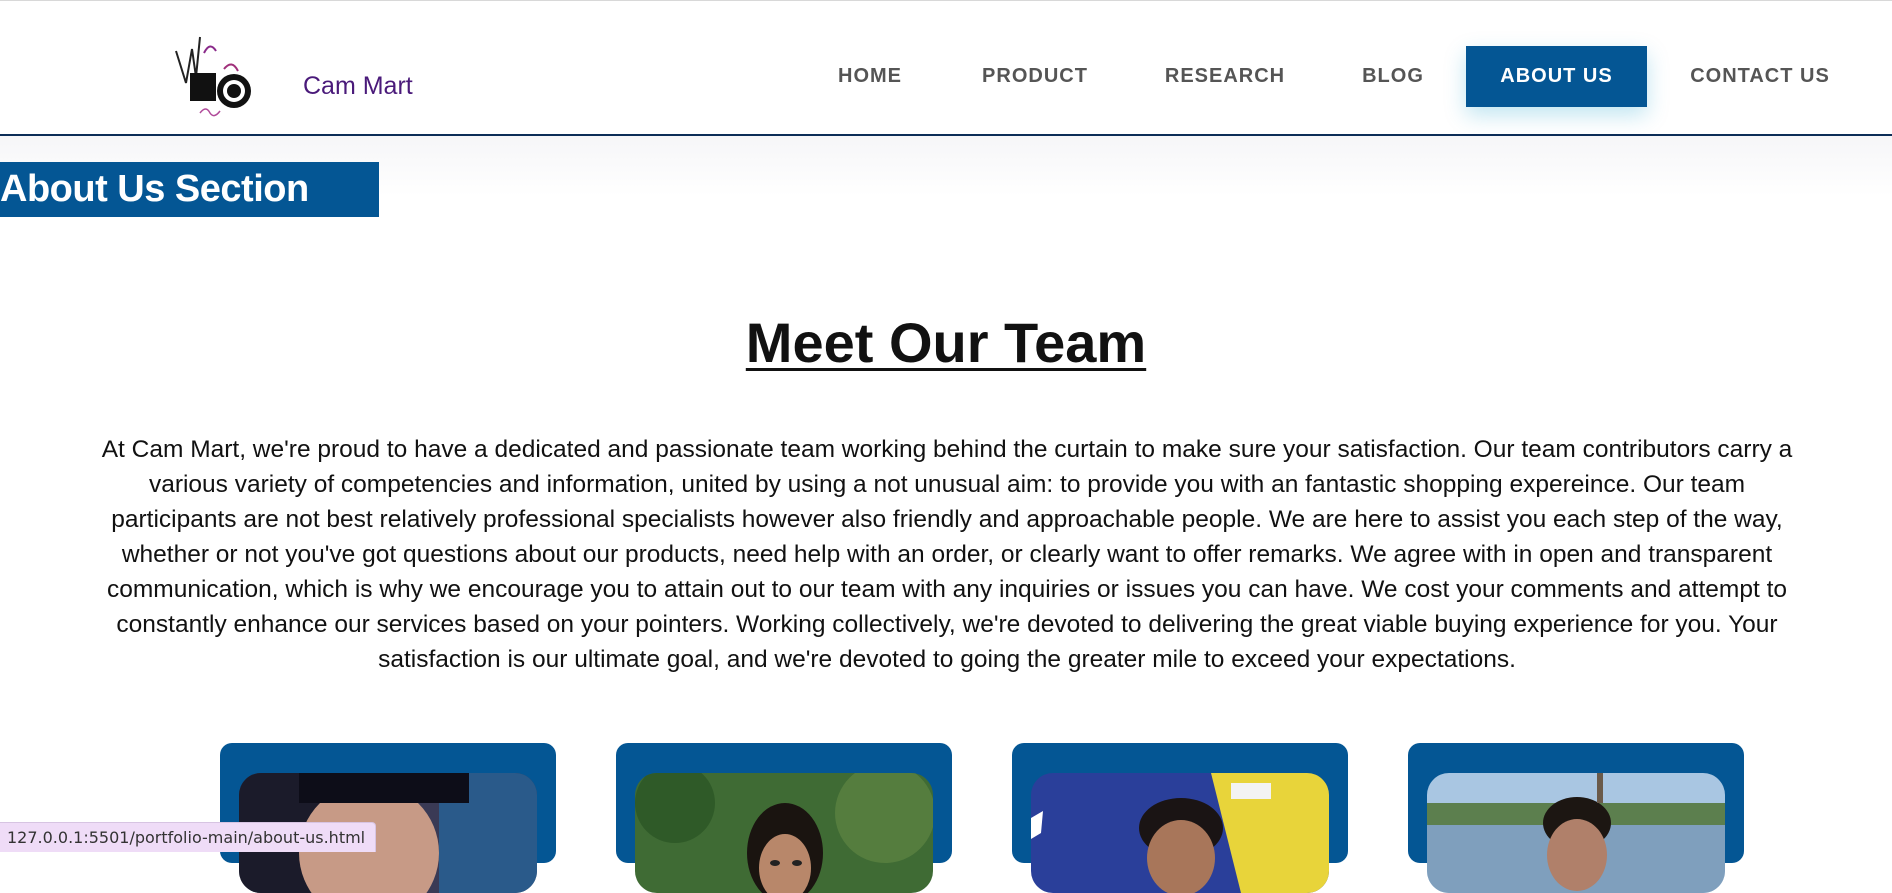 This screenshot has width=1892, height=893. I want to click on nav-blog: BLOG, so click(1393, 76).